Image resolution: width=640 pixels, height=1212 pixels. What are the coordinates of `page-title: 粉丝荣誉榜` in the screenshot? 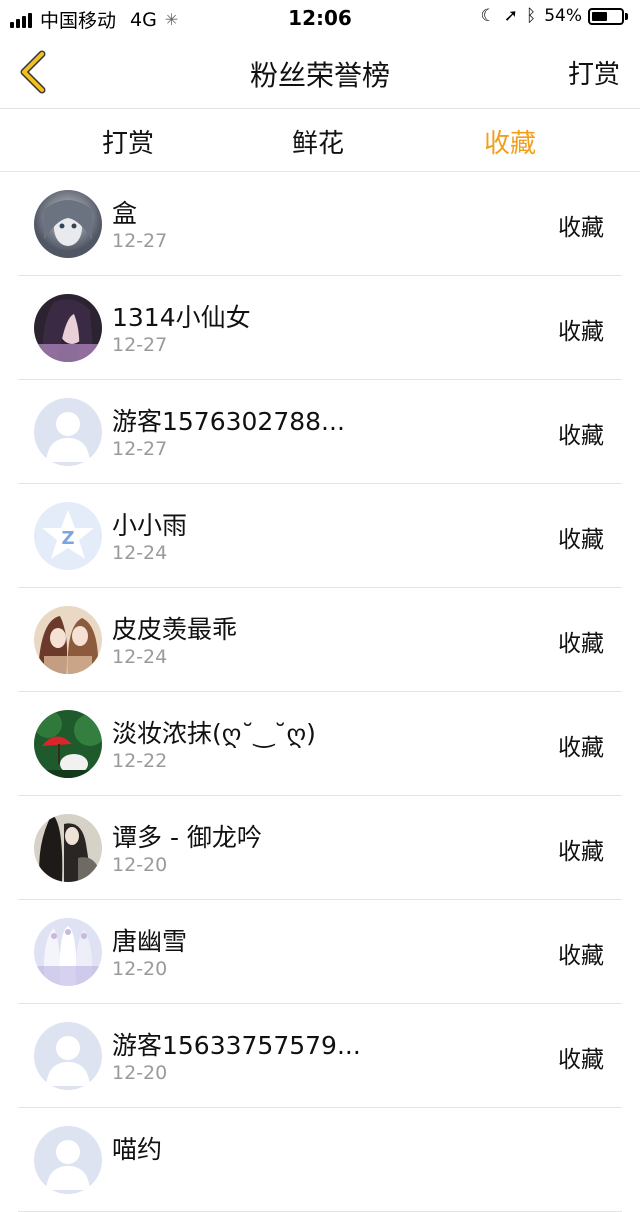 It's located at (319, 75).